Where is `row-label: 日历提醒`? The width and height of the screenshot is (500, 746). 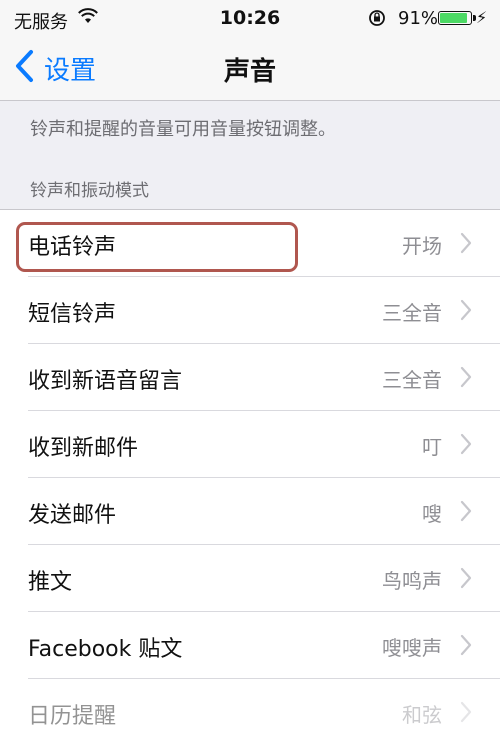 row-label: 日历提醒 is located at coordinates (72, 716).